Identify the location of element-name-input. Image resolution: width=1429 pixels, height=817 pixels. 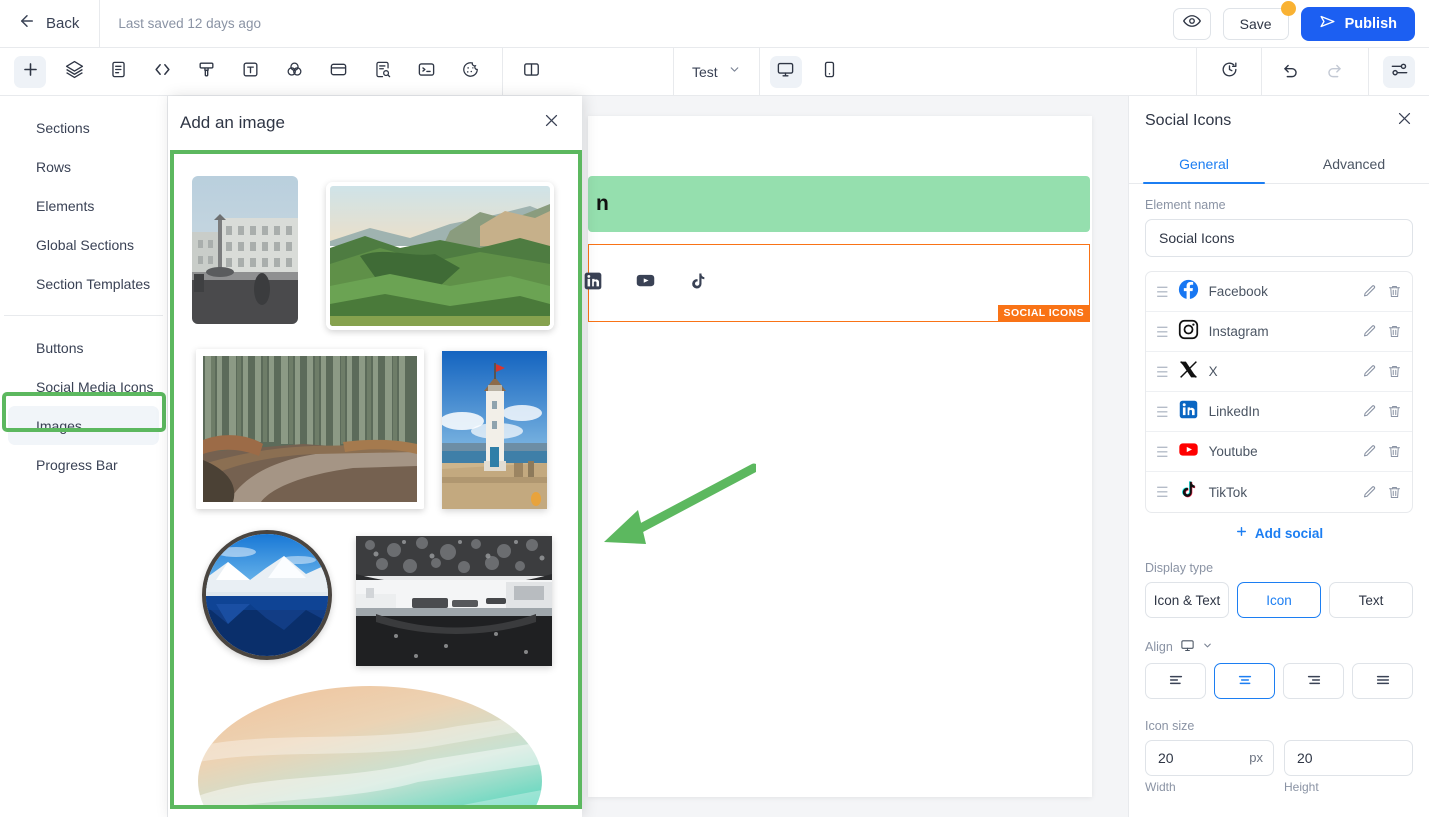
(1279, 238).